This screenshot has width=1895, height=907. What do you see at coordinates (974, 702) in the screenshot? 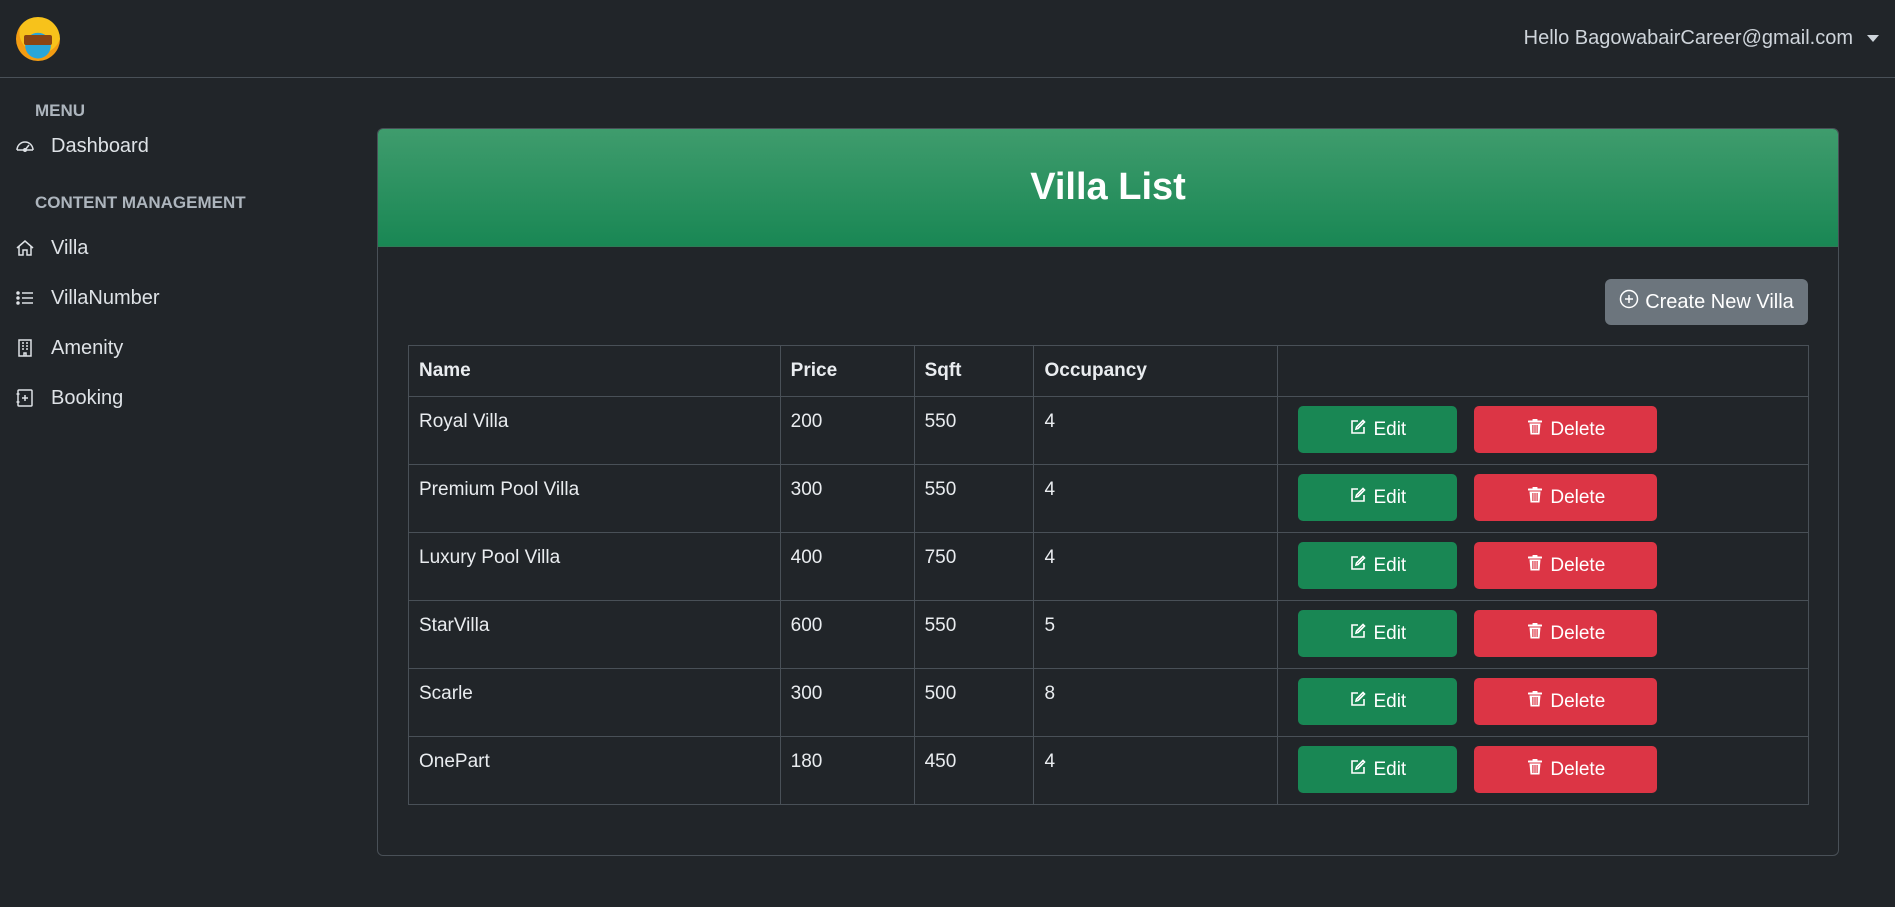
I see `villa-sqft-cell: 500` at bounding box center [974, 702].